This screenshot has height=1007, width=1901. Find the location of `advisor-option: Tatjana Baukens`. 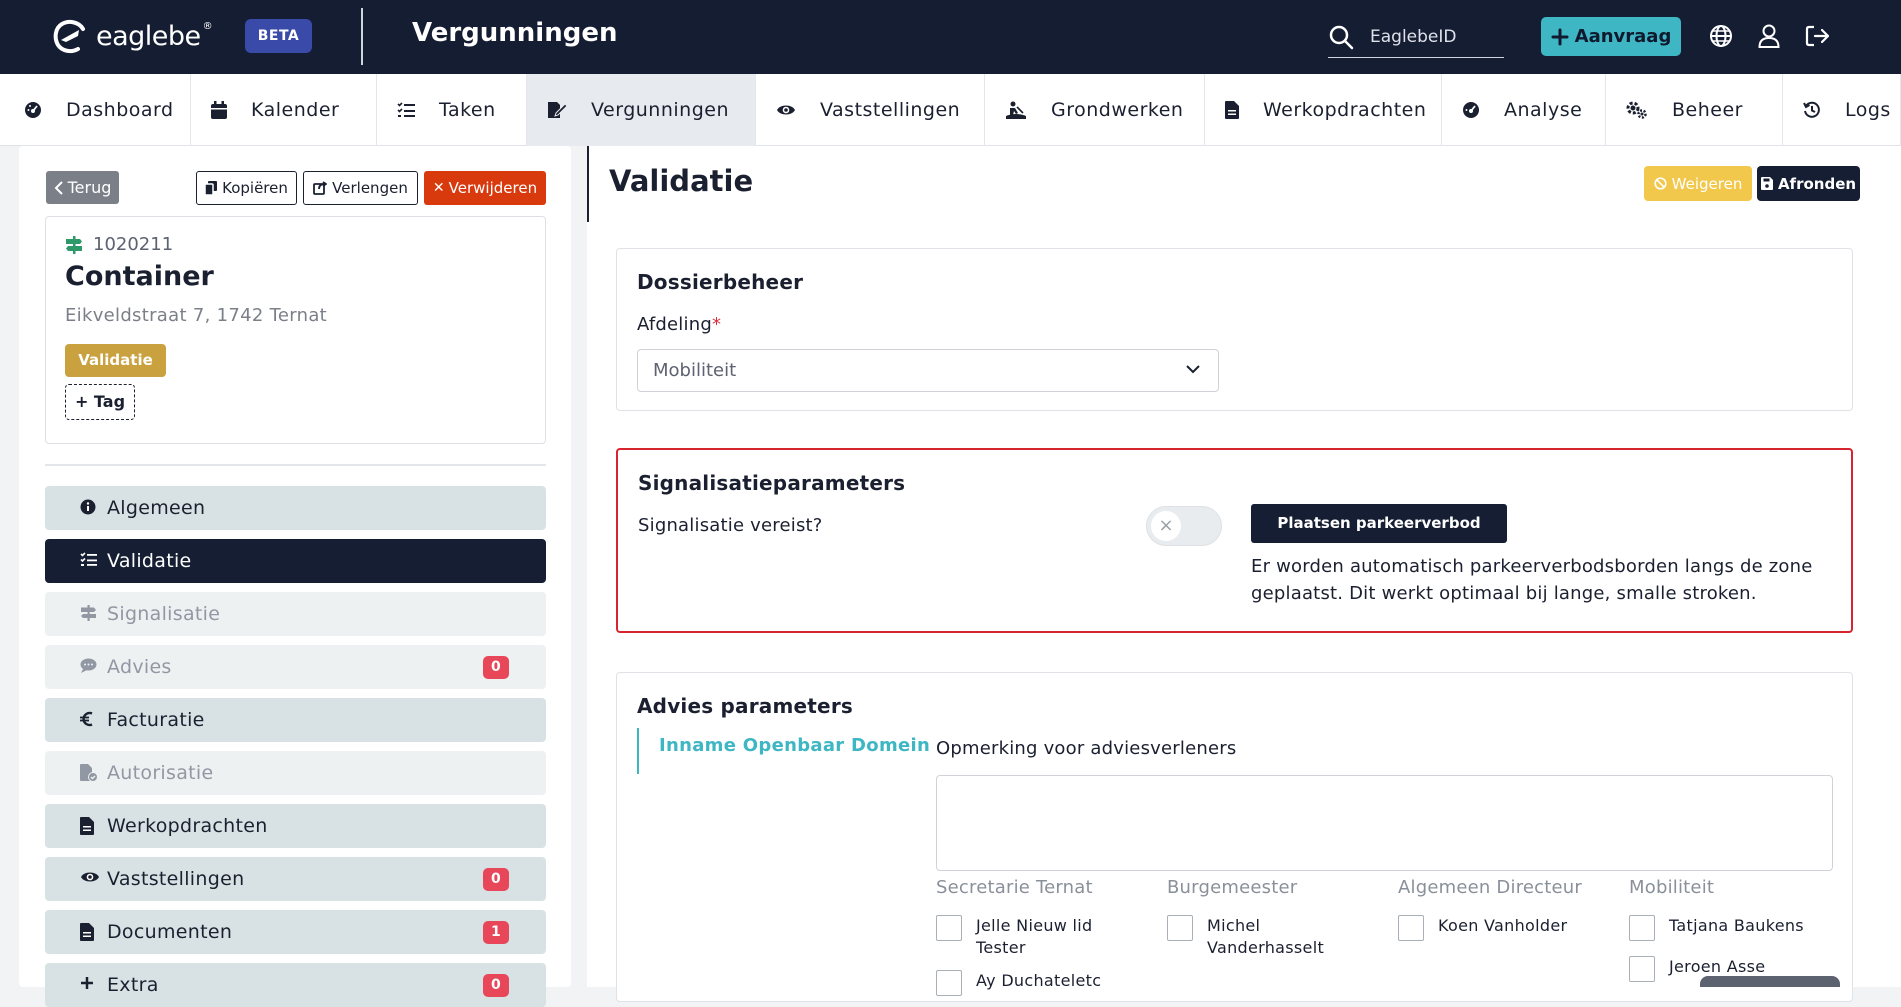

advisor-option: Tatjana Baukens is located at coordinates (1734, 928).